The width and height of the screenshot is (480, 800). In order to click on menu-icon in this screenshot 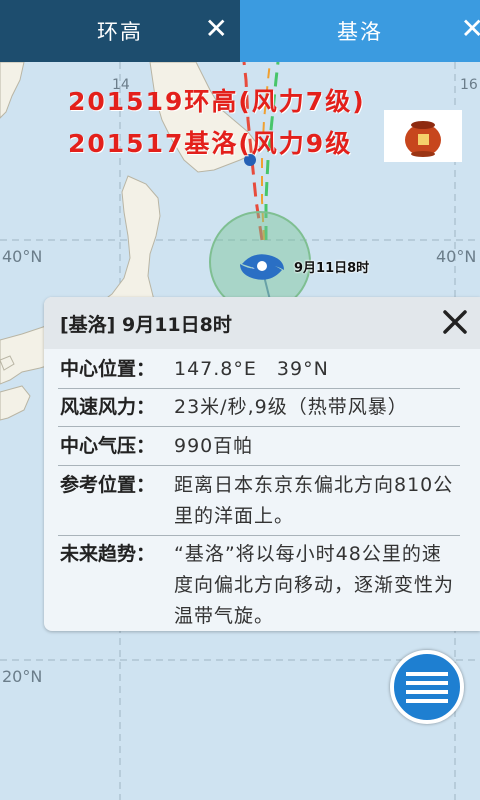, I will do `click(427, 687)`.